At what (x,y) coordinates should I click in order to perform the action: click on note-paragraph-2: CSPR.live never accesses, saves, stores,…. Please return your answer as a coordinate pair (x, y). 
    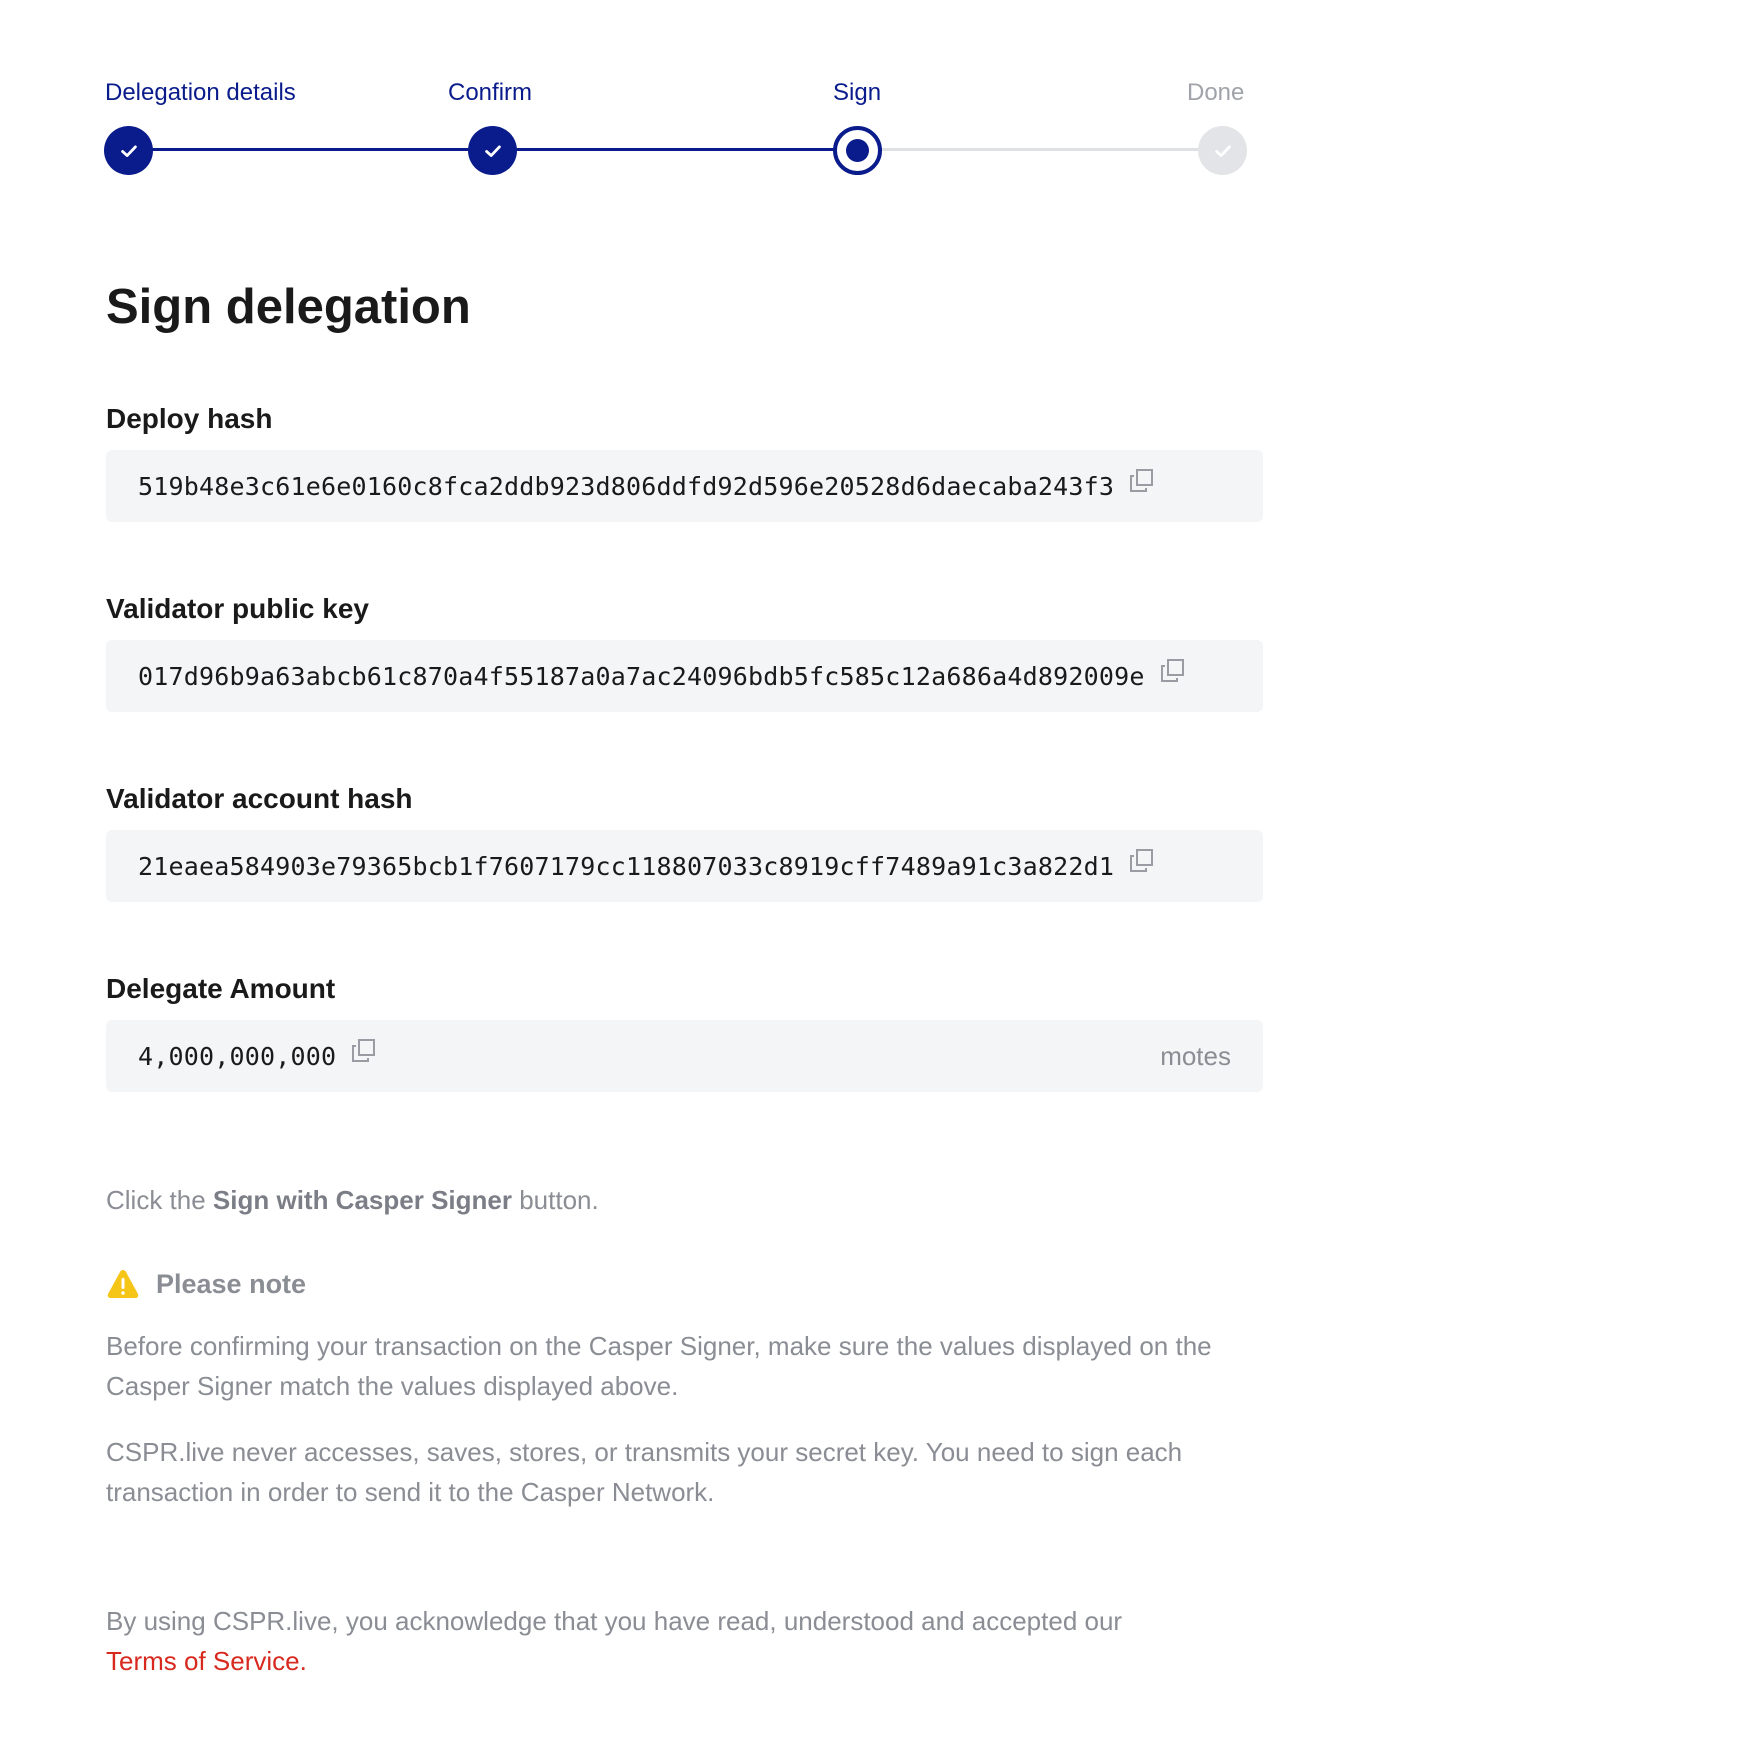
    Looking at the image, I should click on (644, 1472).